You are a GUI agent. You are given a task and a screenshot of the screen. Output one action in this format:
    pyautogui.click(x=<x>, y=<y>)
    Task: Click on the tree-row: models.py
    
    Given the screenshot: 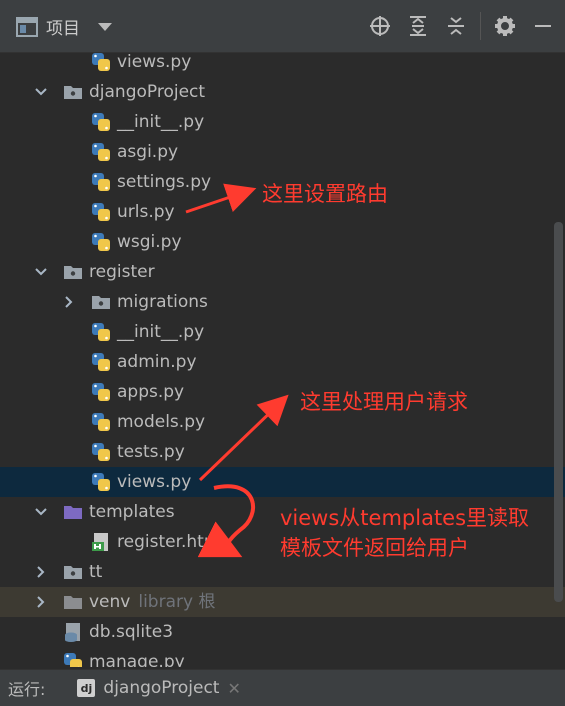 What is the action you would take?
    pyautogui.click(x=282, y=422)
    